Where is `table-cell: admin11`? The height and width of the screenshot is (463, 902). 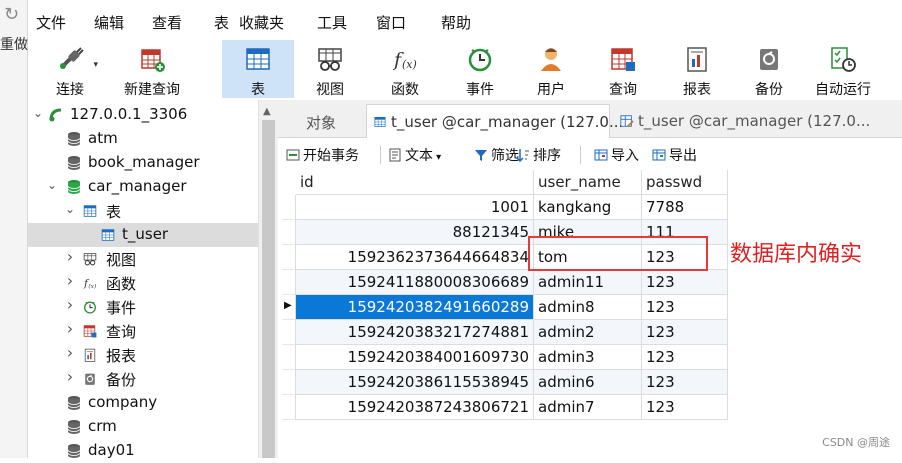
table-cell: admin11 is located at coordinates (588, 282).